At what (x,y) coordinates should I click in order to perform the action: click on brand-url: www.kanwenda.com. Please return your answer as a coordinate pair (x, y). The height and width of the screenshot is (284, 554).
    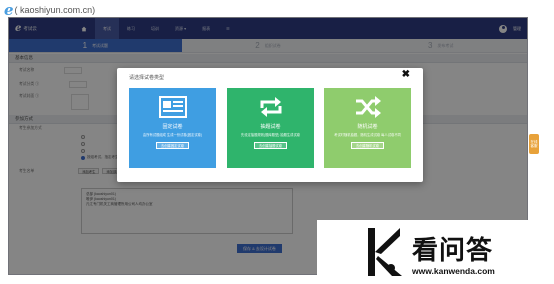
    Looking at the image, I should click on (453, 271).